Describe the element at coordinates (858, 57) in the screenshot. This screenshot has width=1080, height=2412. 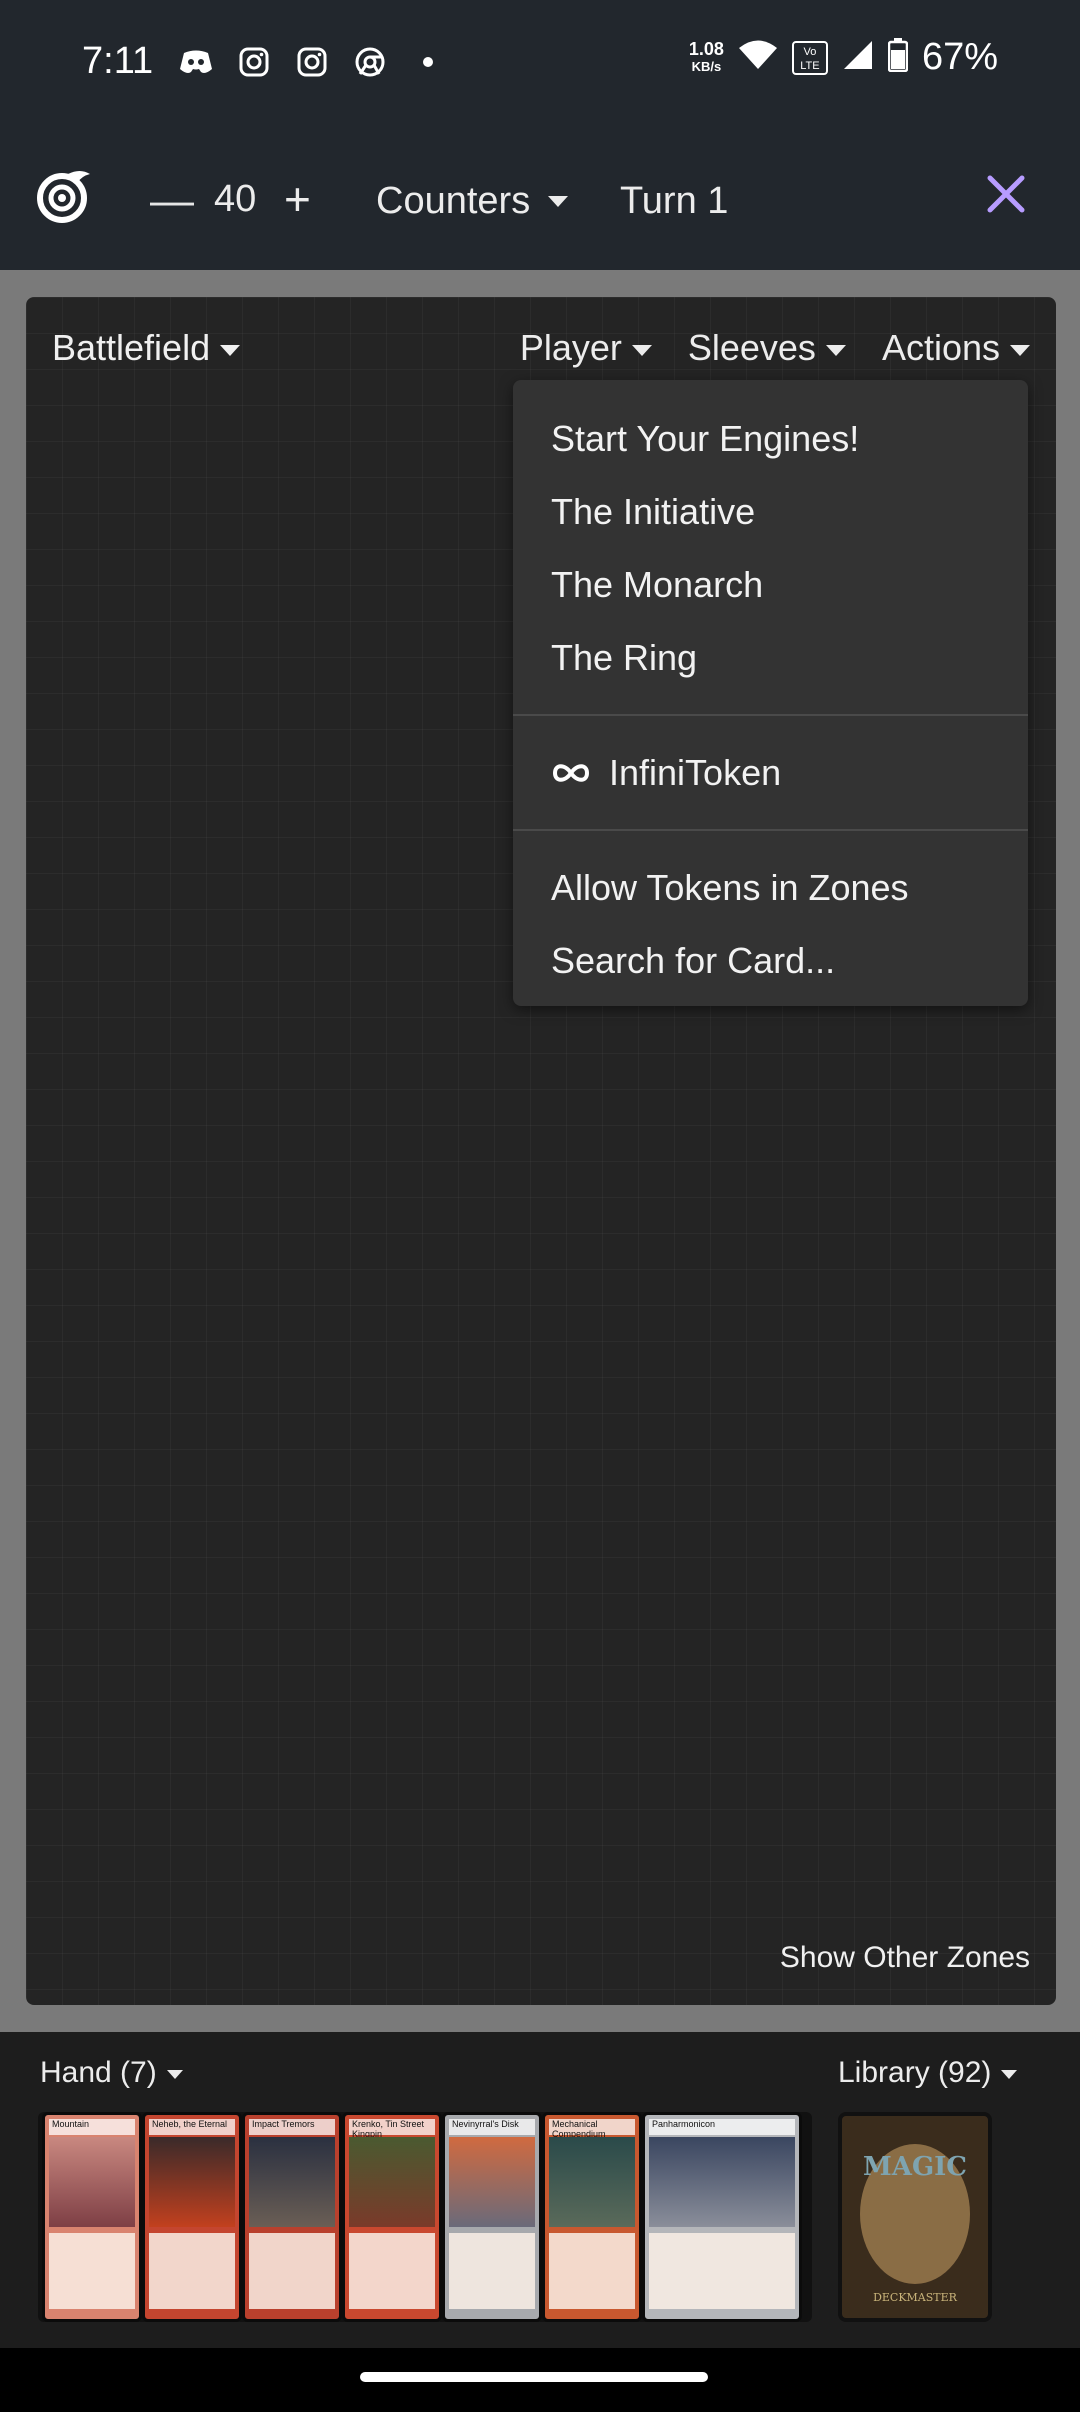
I see `signal-icon` at that location.